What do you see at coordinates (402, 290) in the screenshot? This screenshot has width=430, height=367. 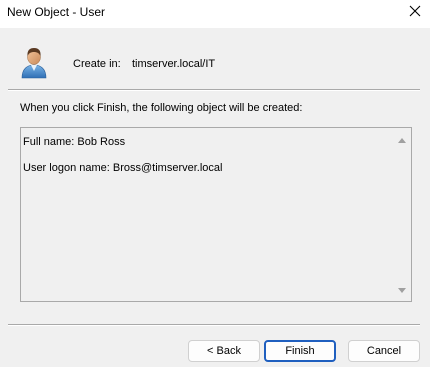 I see `scroll-down-arrow-icon` at bounding box center [402, 290].